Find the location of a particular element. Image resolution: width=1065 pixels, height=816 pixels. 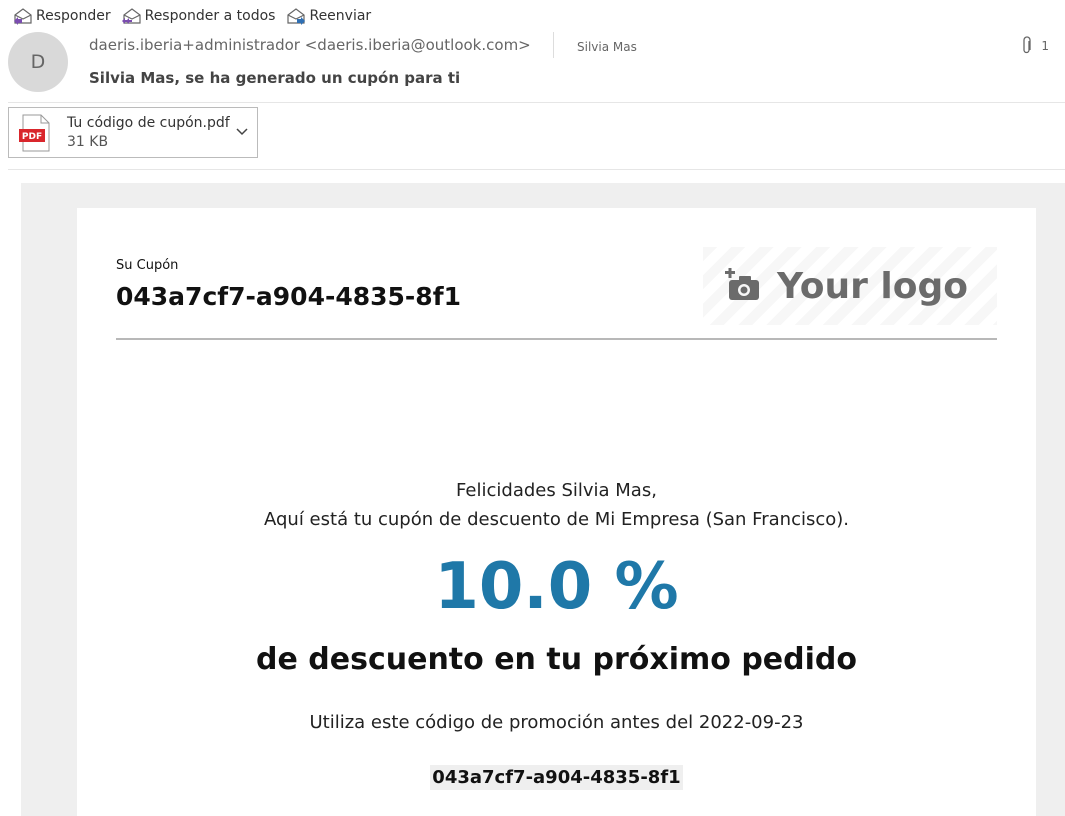

reply-button: Responder is located at coordinates (61, 16).